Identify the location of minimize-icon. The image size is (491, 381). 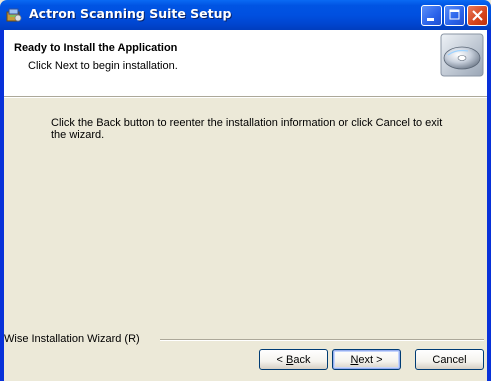
(430, 19).